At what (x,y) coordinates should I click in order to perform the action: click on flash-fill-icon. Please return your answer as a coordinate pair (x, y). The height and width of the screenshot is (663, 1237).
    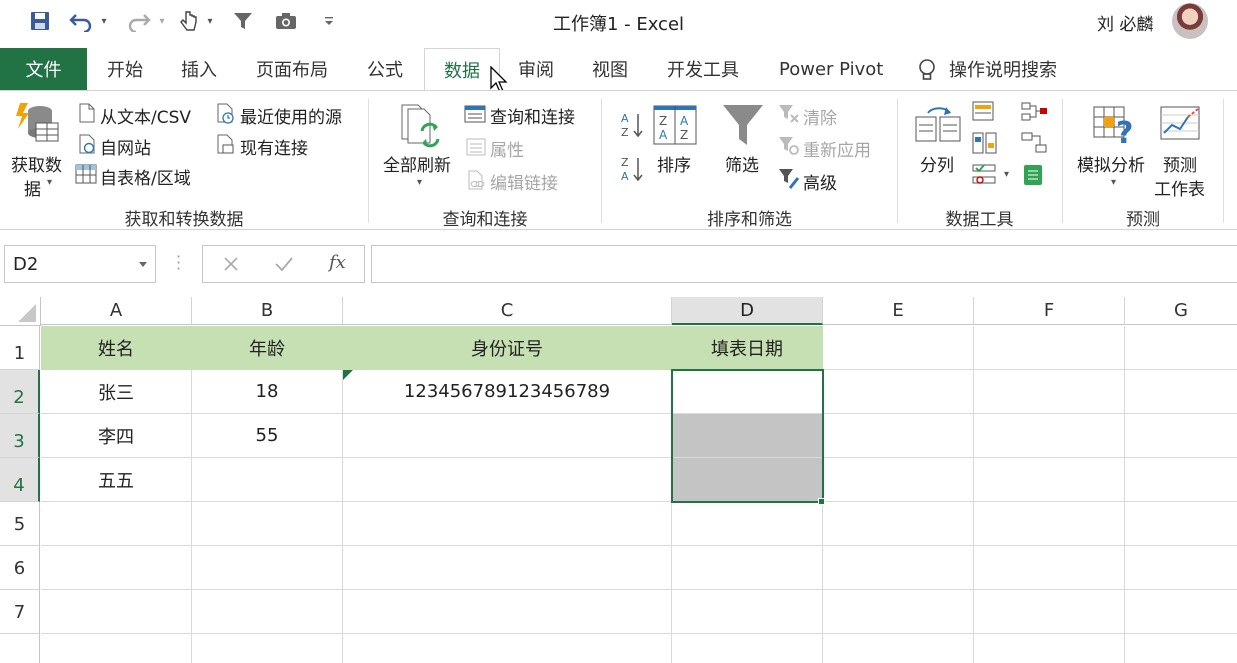
    Looking at the image, I should click on (985, 112).